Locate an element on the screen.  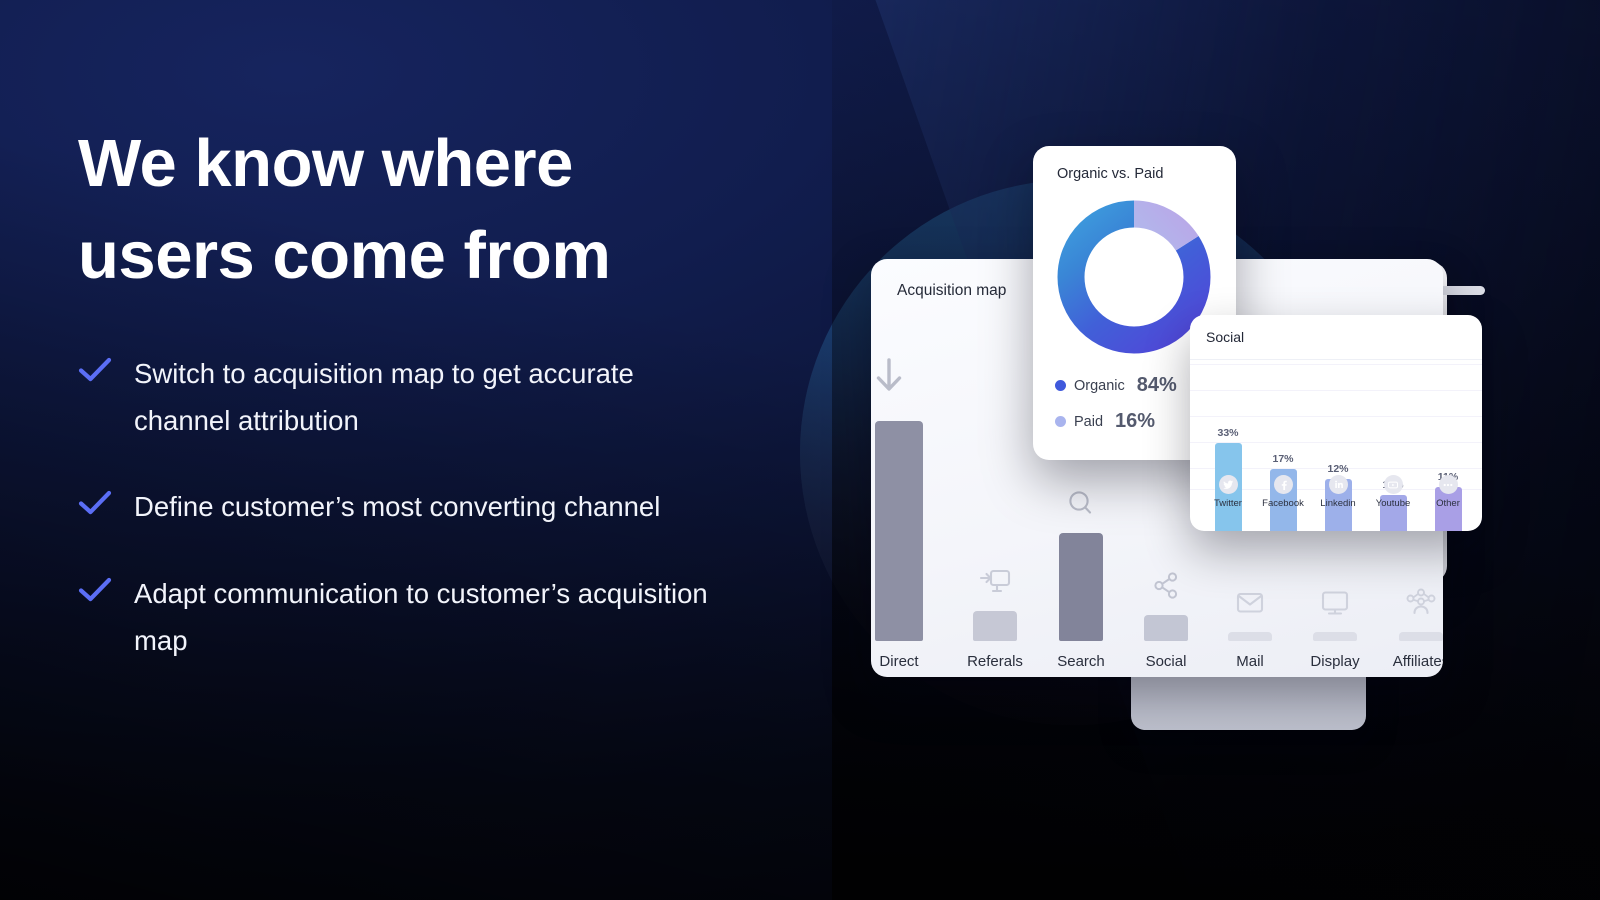
channel-referals: Referals is located at coordinates (995, 618).